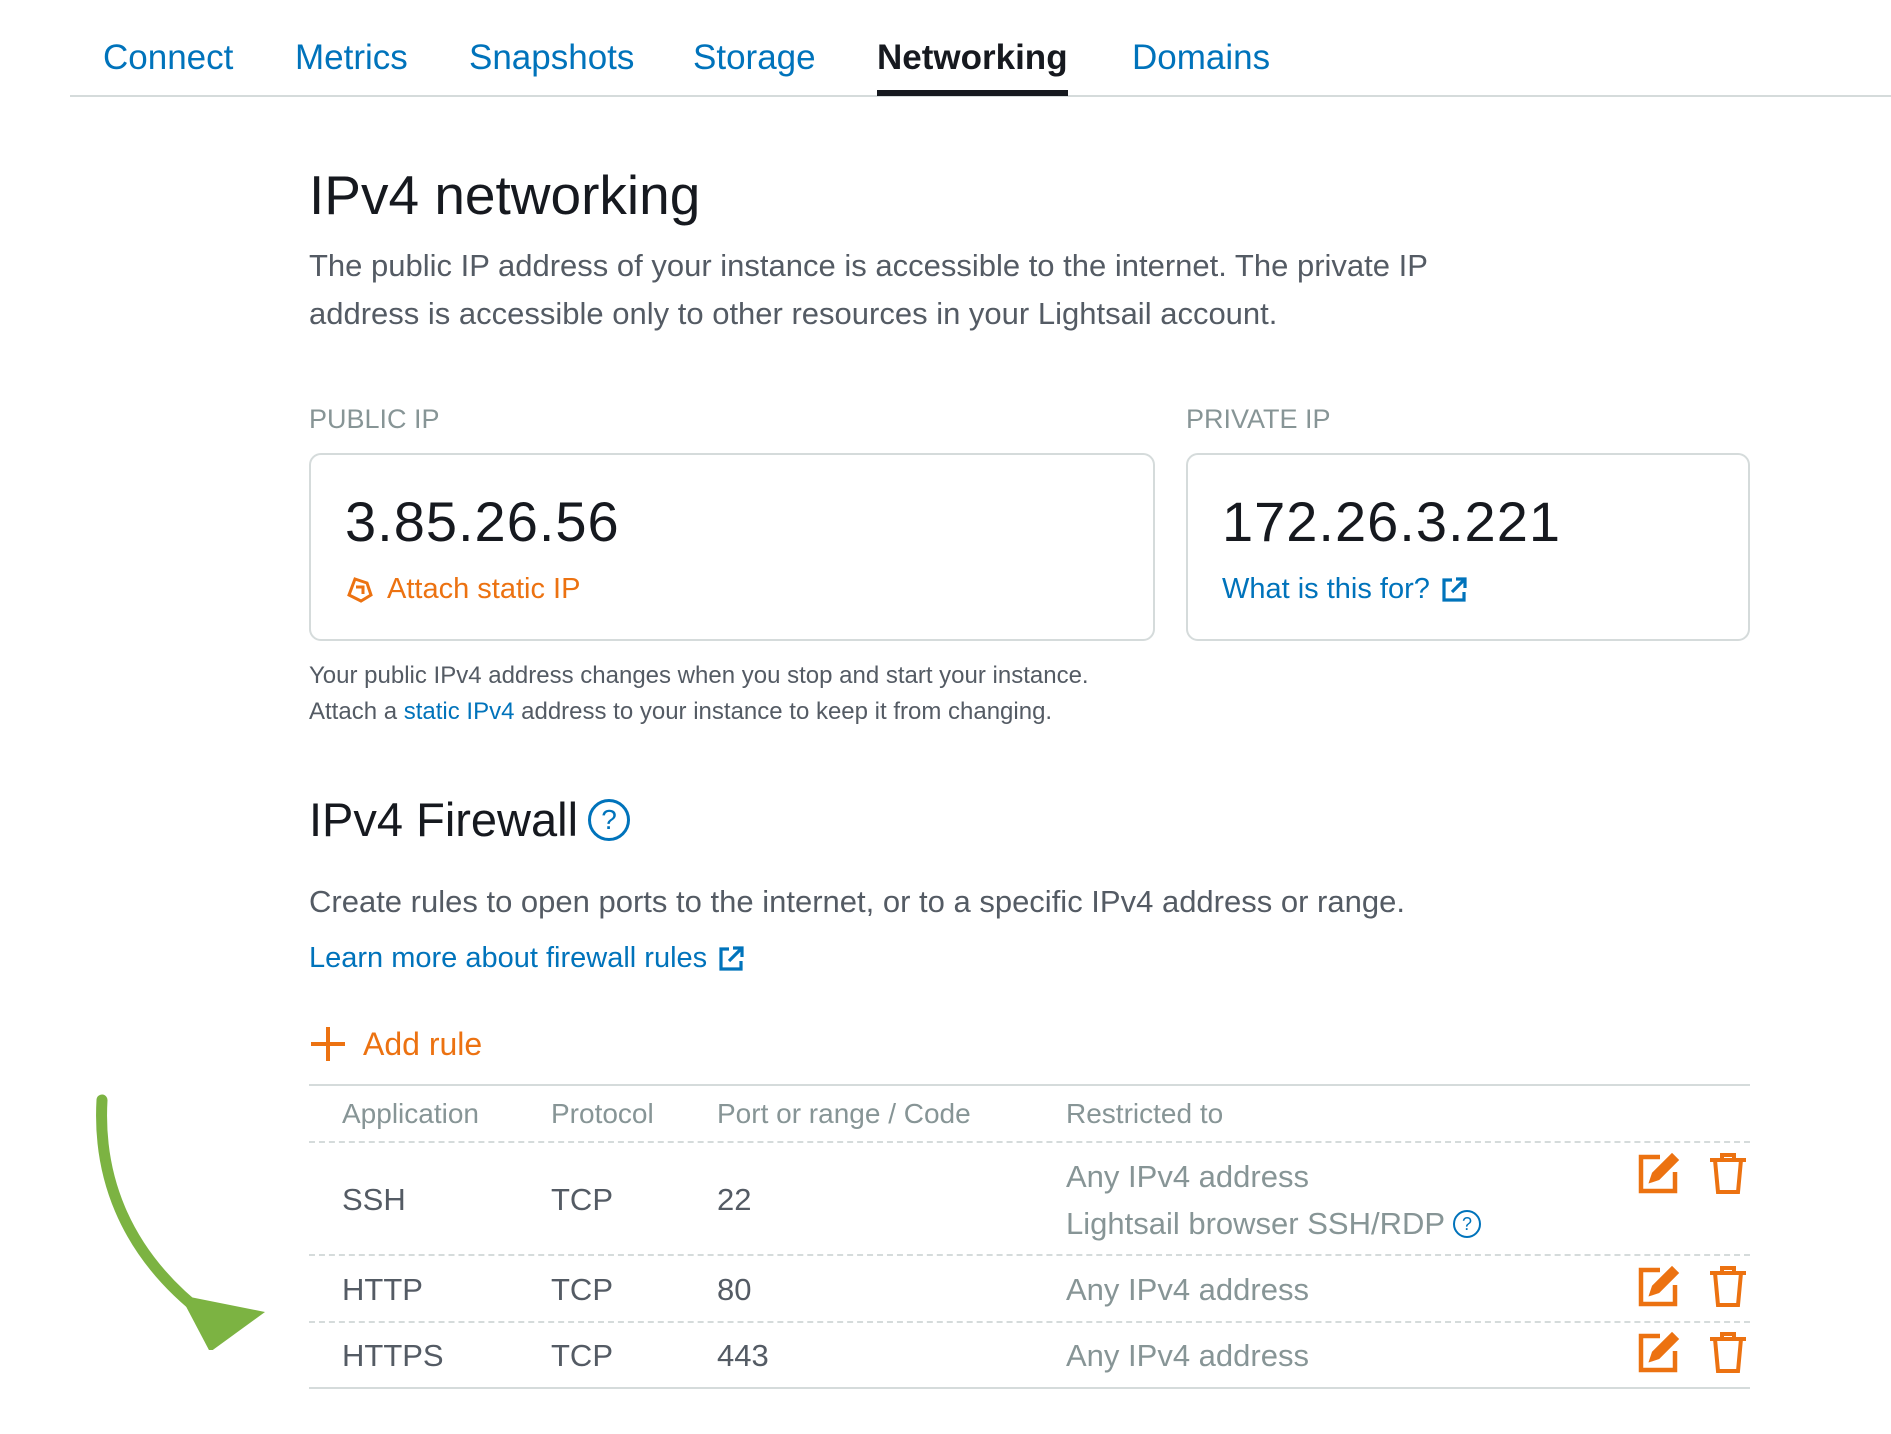  I want to click on ipv4-firewall-heading: IPv4 Firewall ?, so click(470, 819).